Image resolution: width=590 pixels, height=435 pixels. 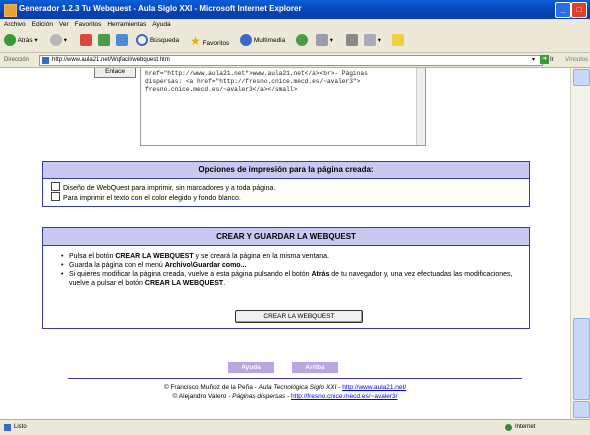 I want to click on internet-globe-icon, so click(x=508, y=427).